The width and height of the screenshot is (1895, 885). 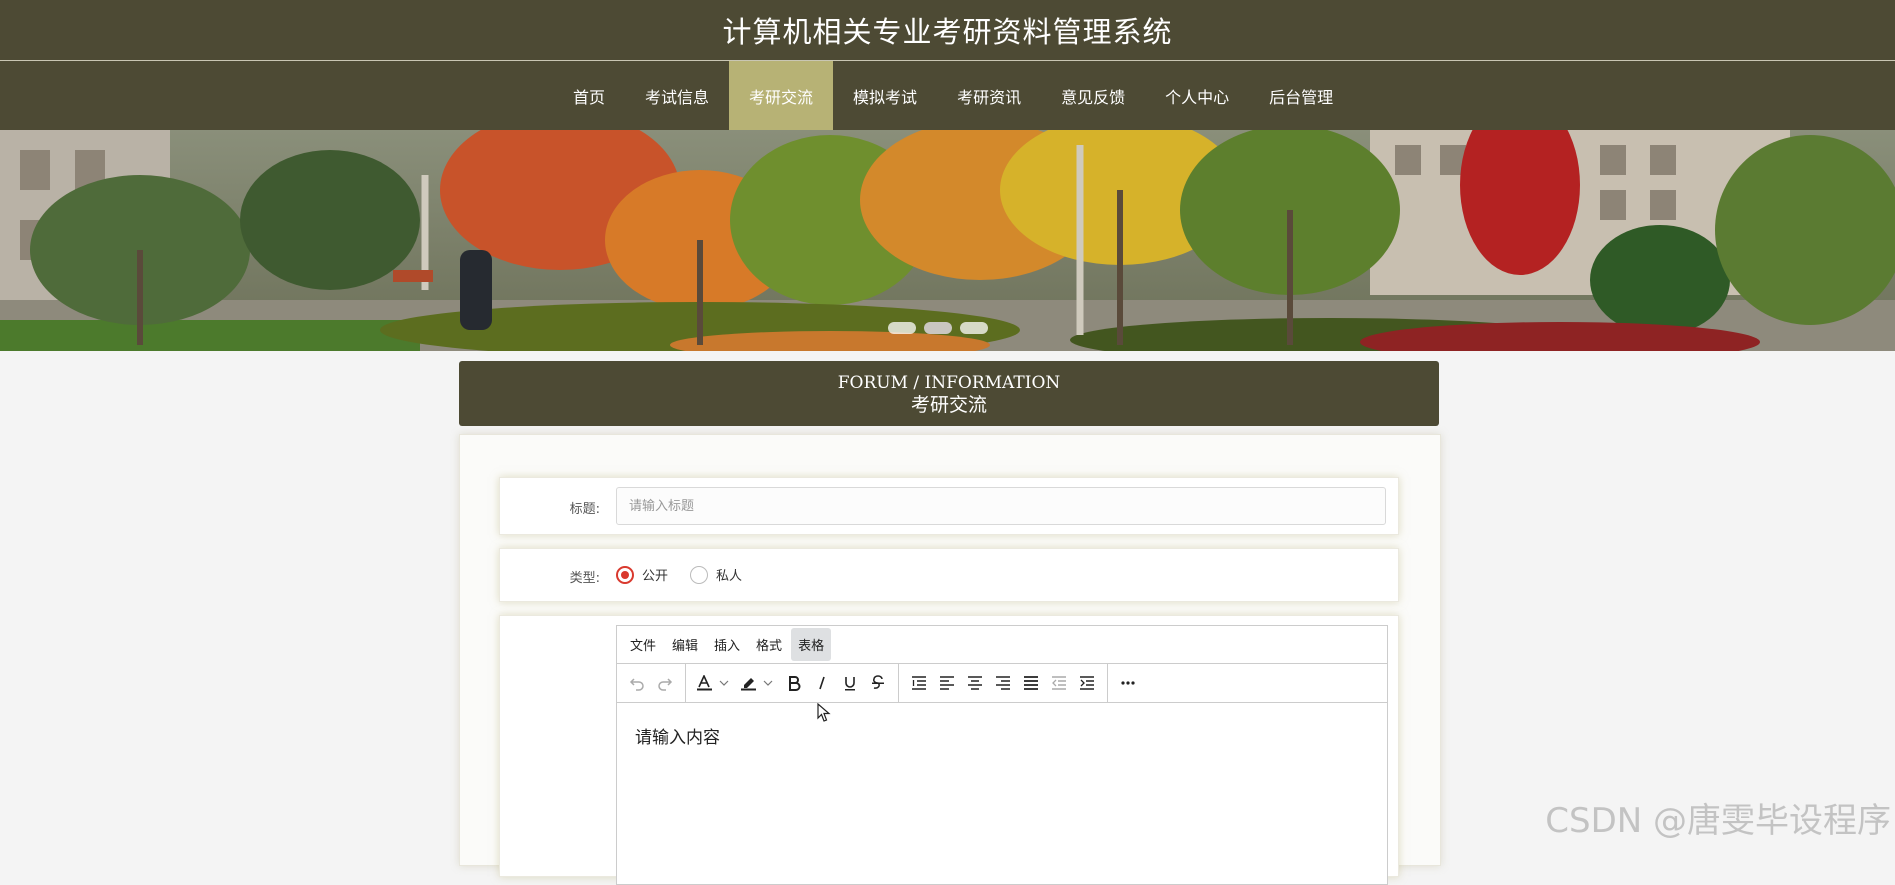 I want to click on menu-table: 表格, so click(x=811, y=644).